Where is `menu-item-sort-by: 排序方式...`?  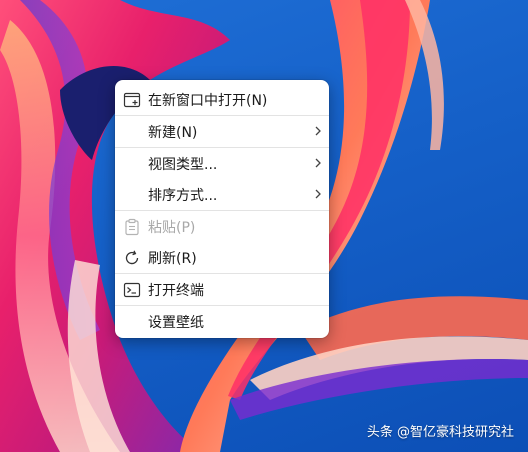
menu-item-sort-by: 排序方式... is located at coordinates (222, 194).